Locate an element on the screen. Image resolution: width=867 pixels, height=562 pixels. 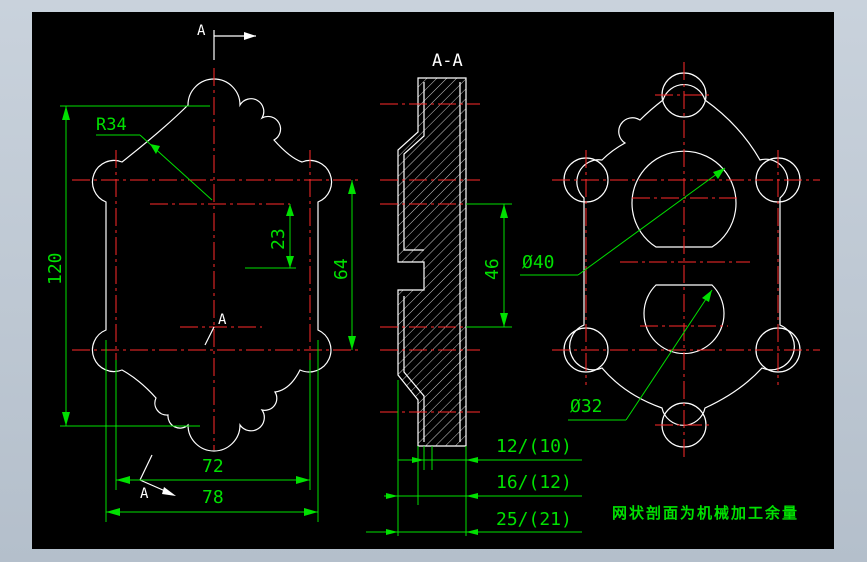
section-title: A-A is located at coordinates (447, 61).